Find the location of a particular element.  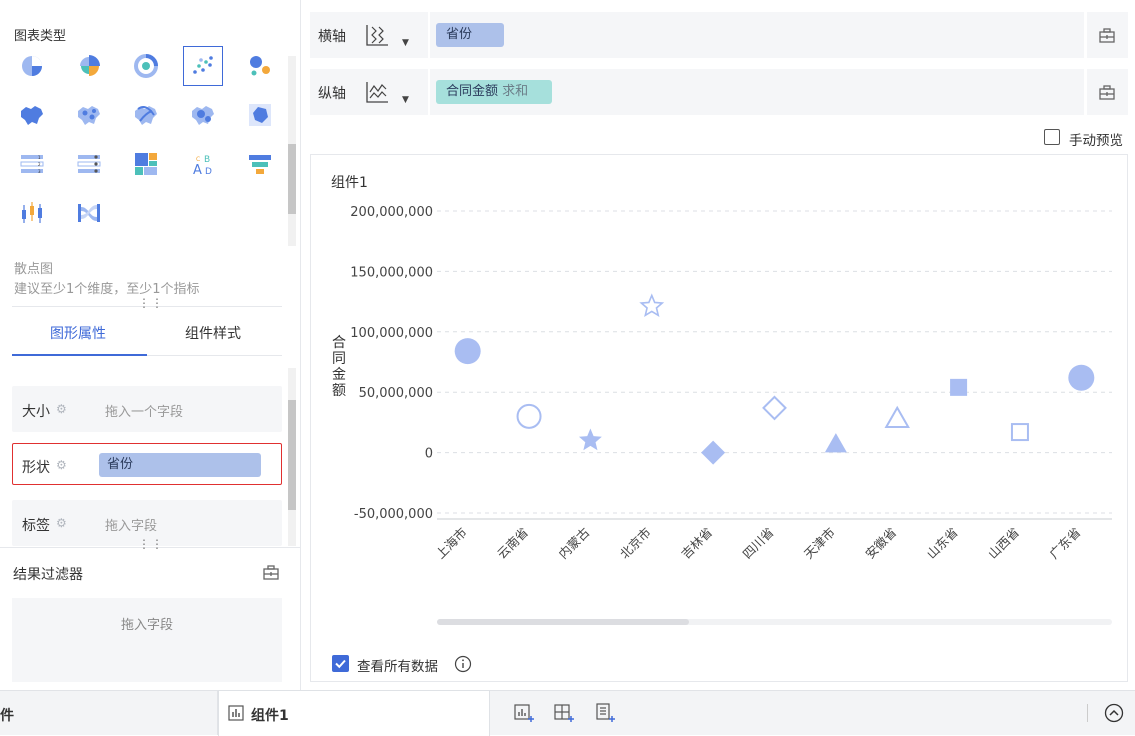

y-axis-settings-area is located at coordinates (1107, 92).